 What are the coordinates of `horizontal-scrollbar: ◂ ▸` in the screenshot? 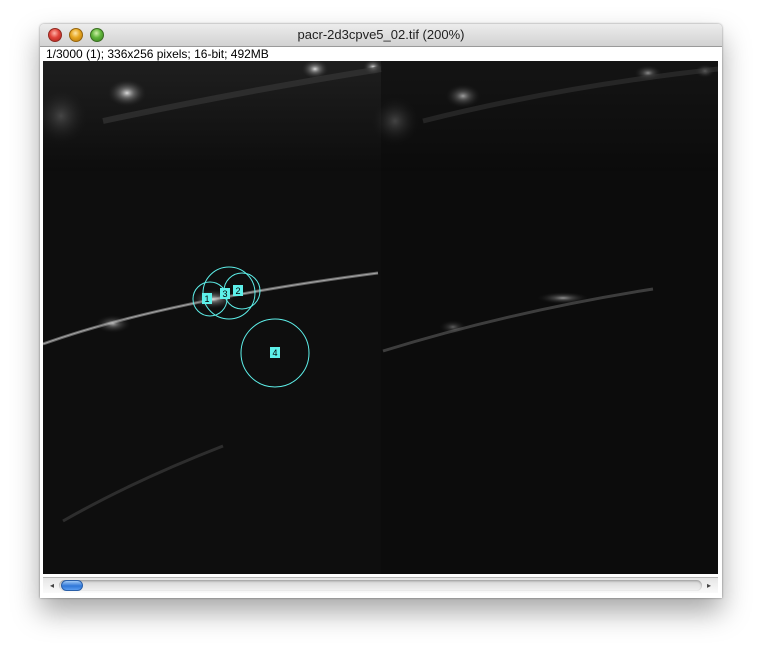 It's located at (380, 585).